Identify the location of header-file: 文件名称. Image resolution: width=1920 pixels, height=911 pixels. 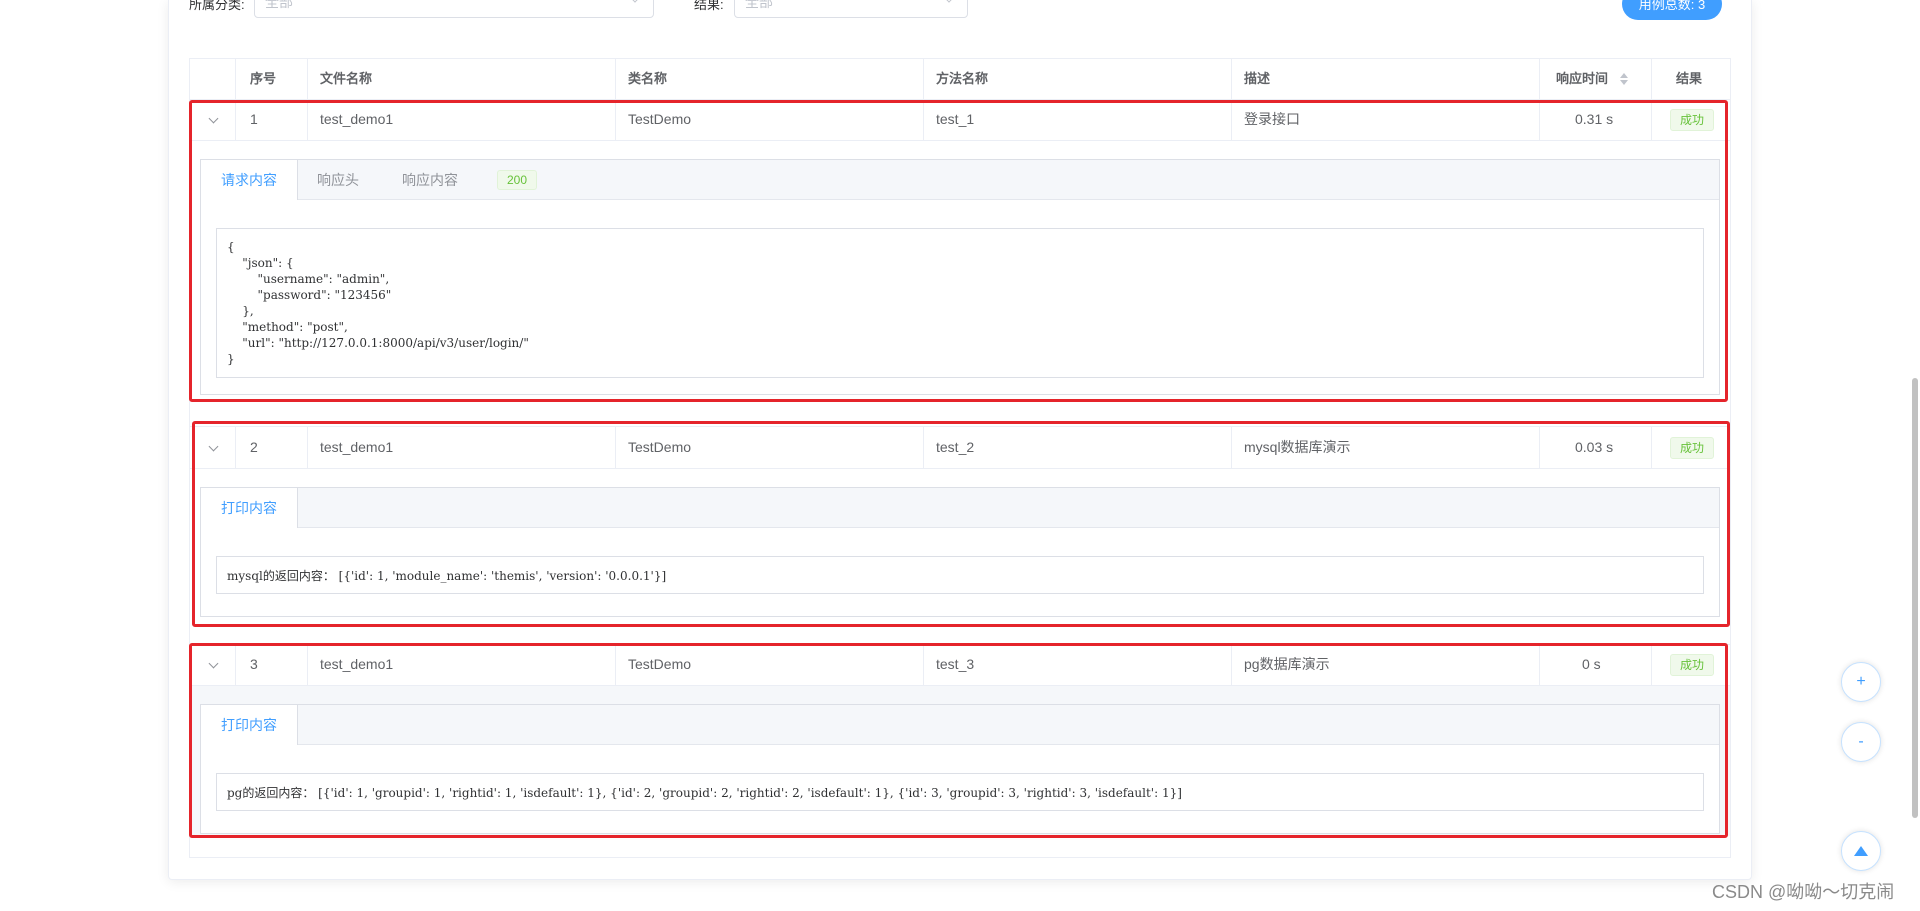
(346, 78).